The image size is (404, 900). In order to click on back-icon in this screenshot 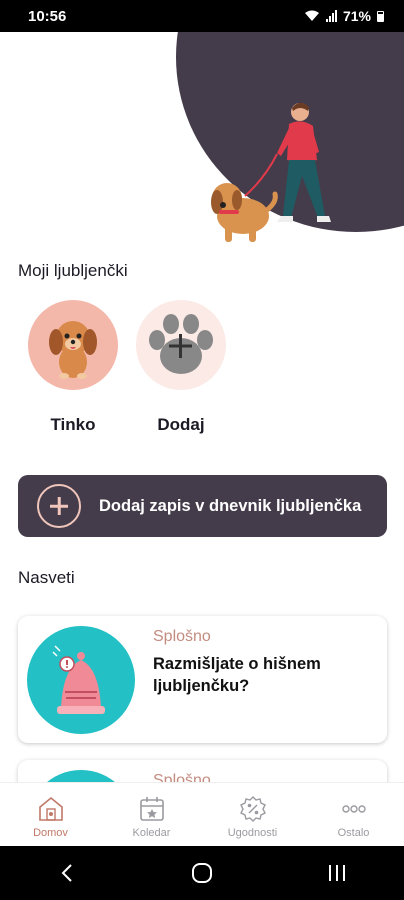, I will do `click(67, 873)`.